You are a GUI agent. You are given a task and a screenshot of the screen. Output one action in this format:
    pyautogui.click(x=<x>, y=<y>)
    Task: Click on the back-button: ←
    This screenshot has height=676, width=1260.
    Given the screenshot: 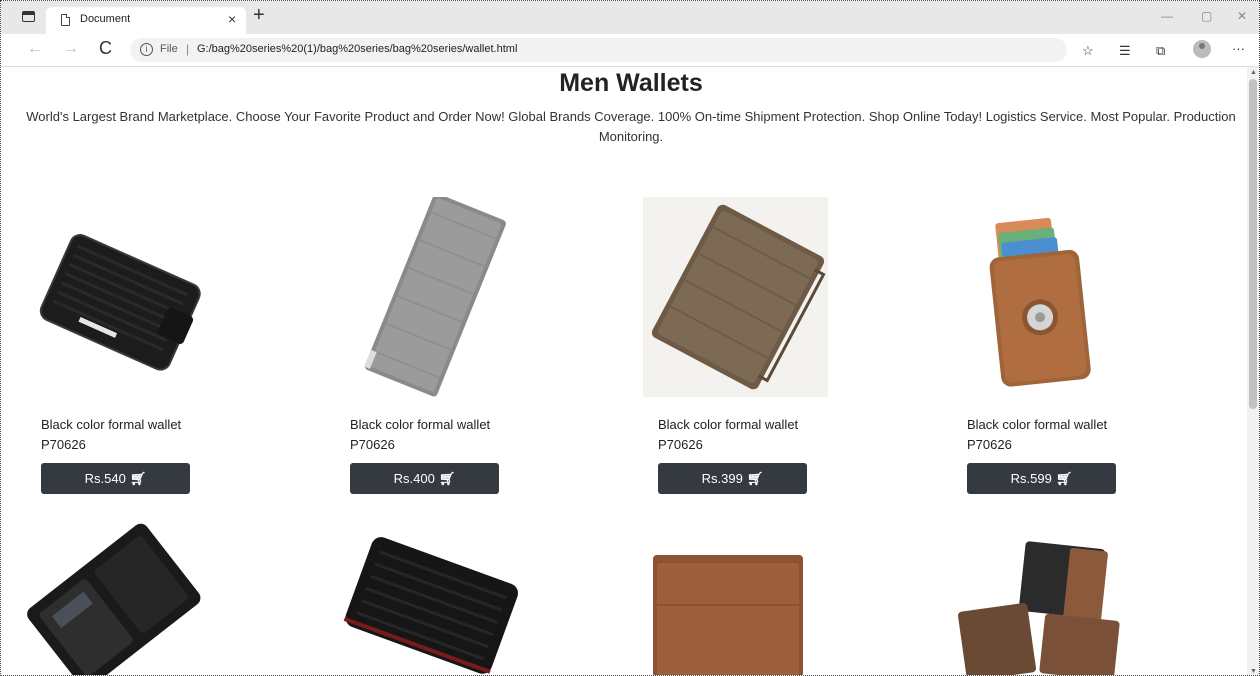 What is the action you would take?
    pyautogui.click(x=35, y=49)
    